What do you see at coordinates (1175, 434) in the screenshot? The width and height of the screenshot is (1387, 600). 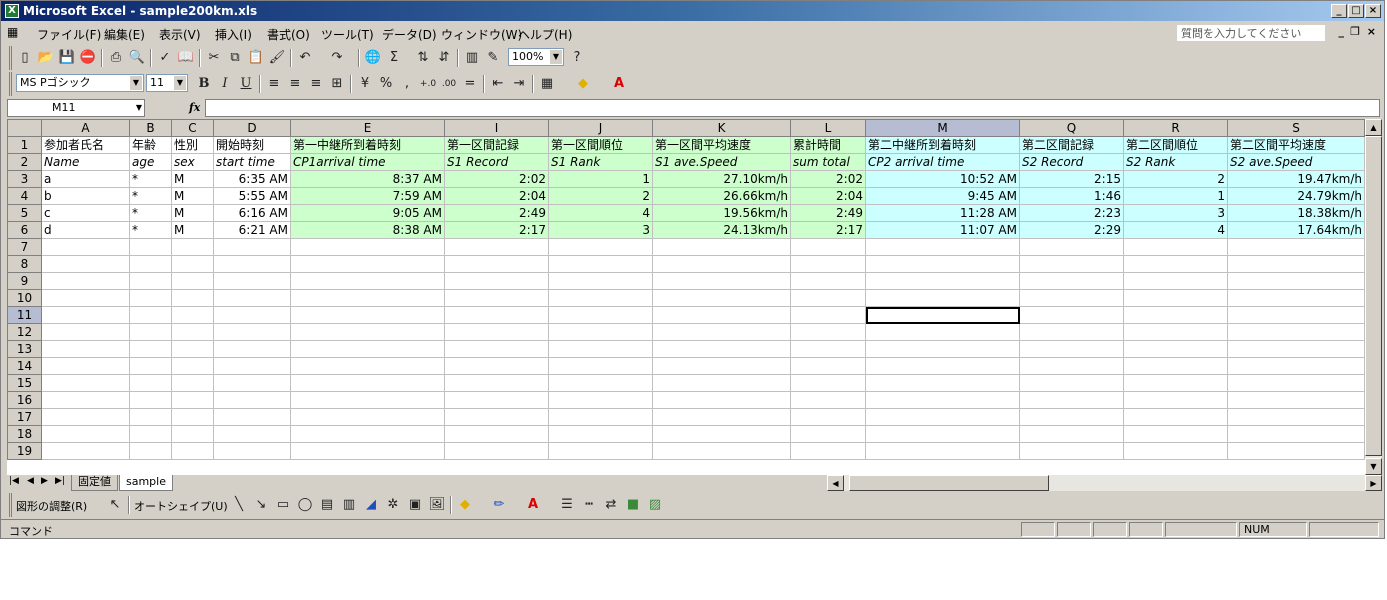 I see `cell-R18` at bounding box center [1175, 434].